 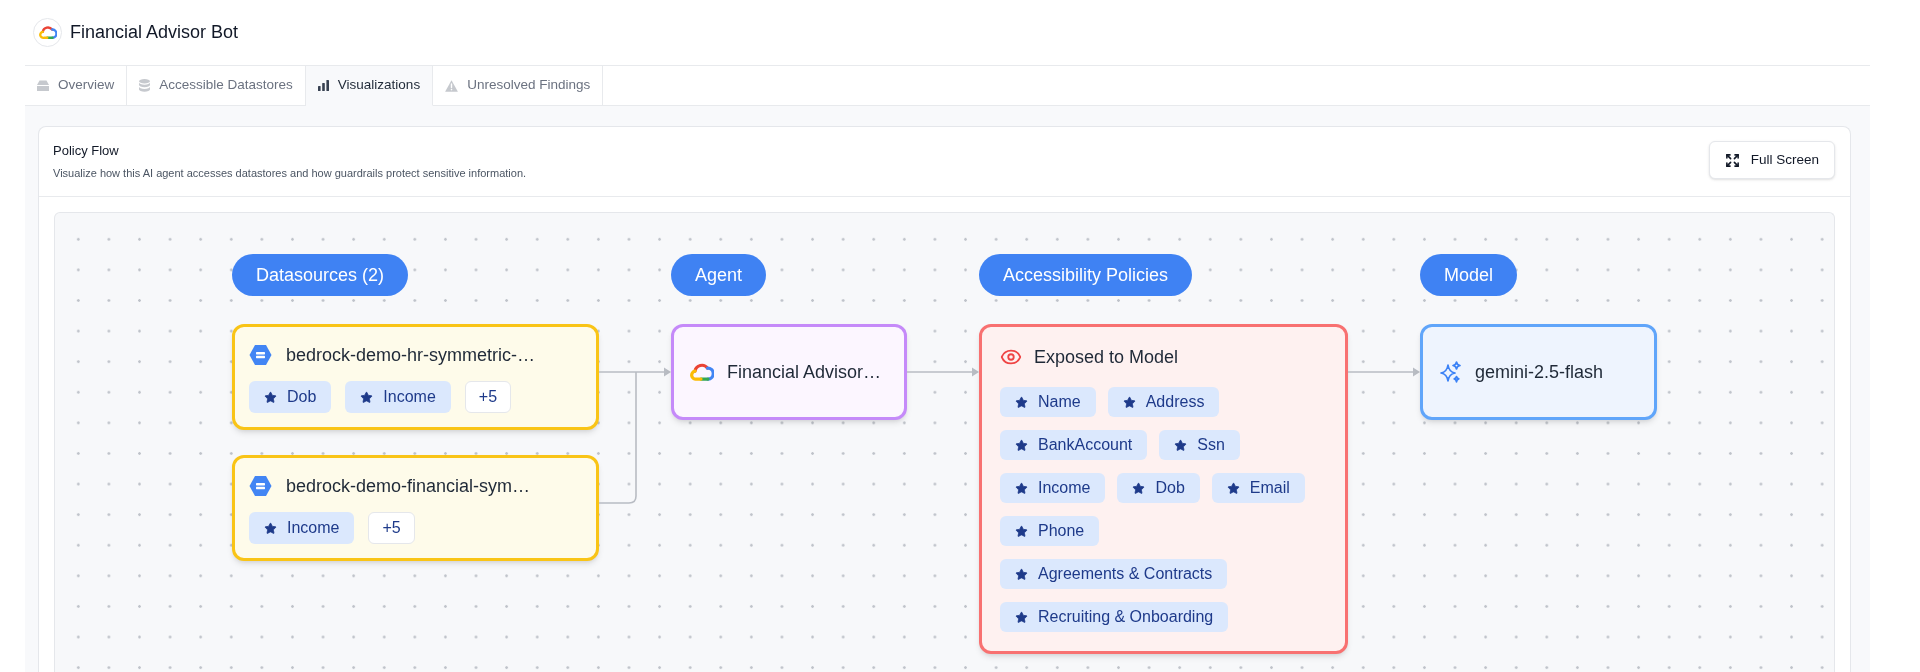 I want to click on fullscreen-button: Full Screen, so click(x=1771, y=160).